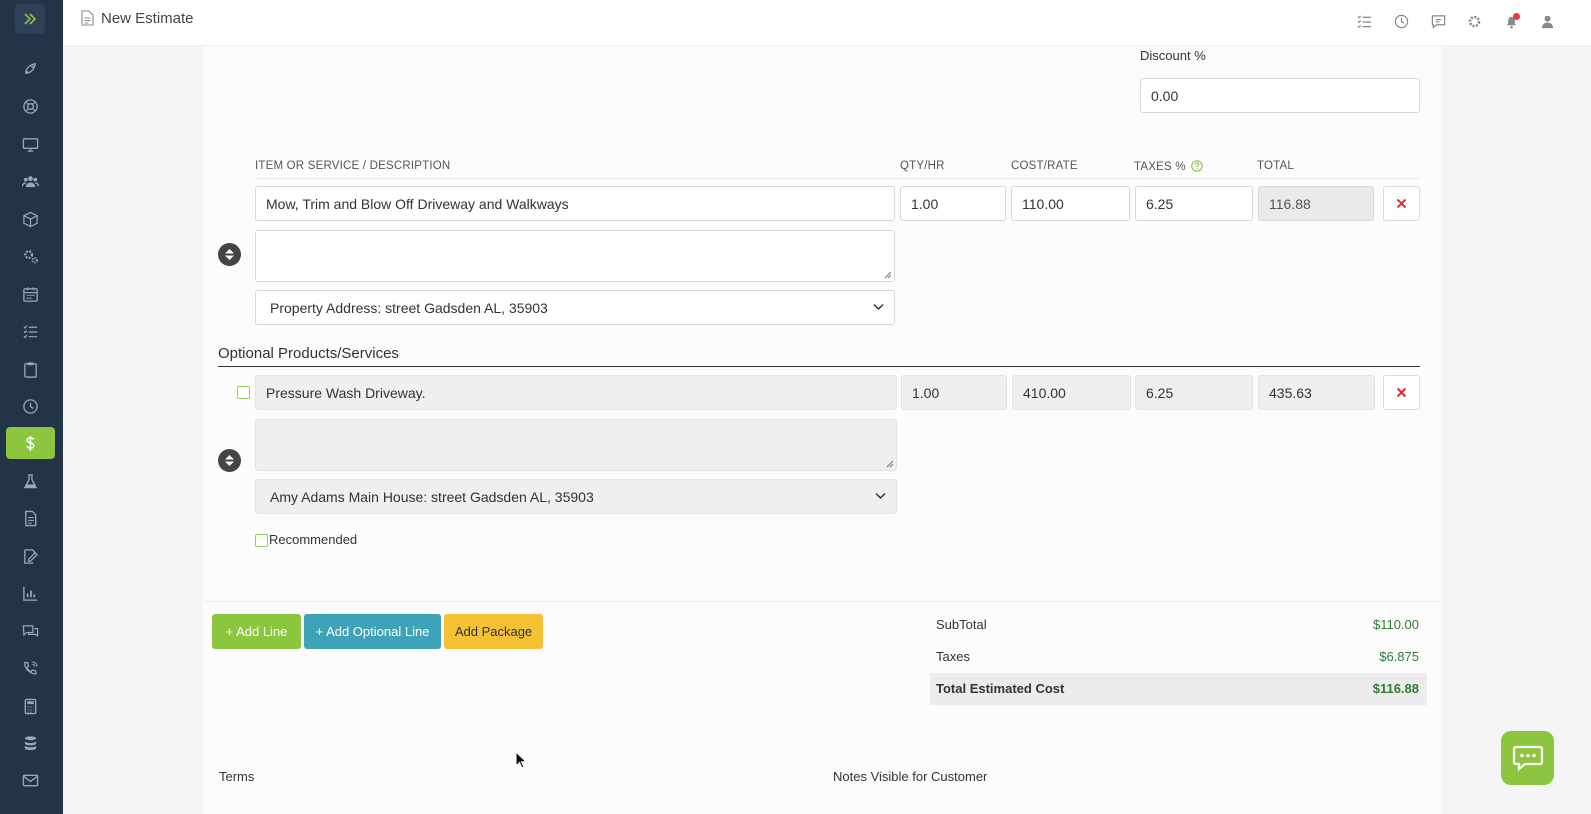  What do you see at coordinates (1000, 688) in the screenshot?
I see `total-label: Total Estimated Cost` at bounding box center [1000, 688].